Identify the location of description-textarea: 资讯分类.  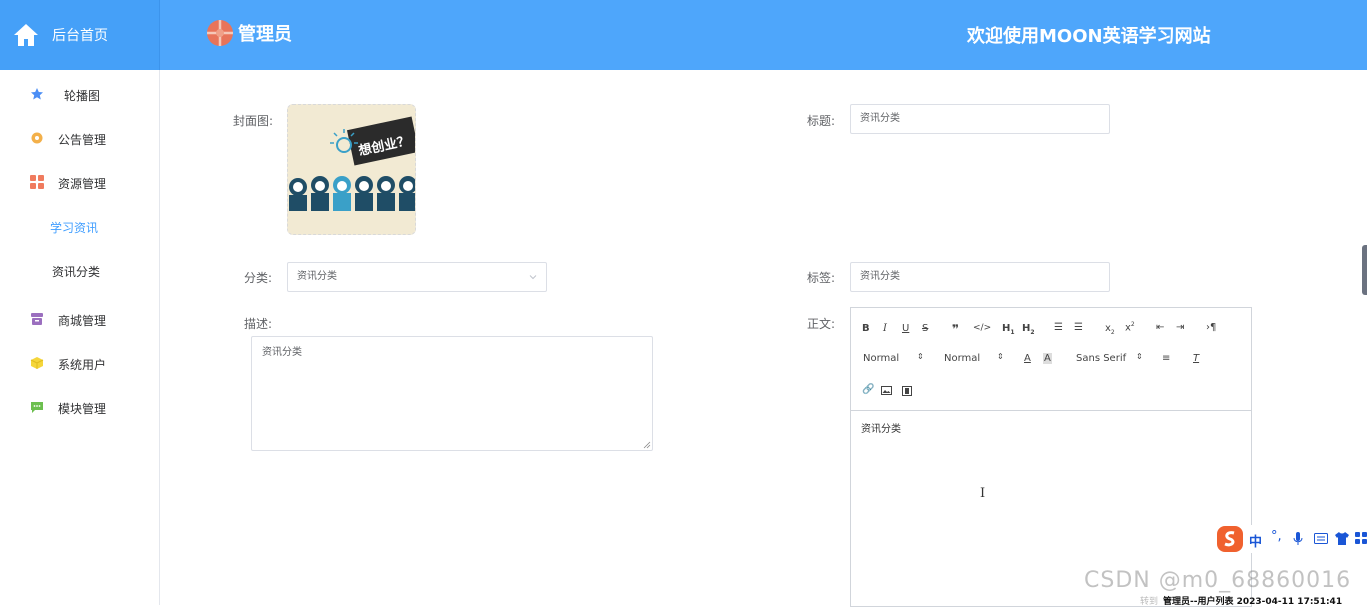
(452, 393).